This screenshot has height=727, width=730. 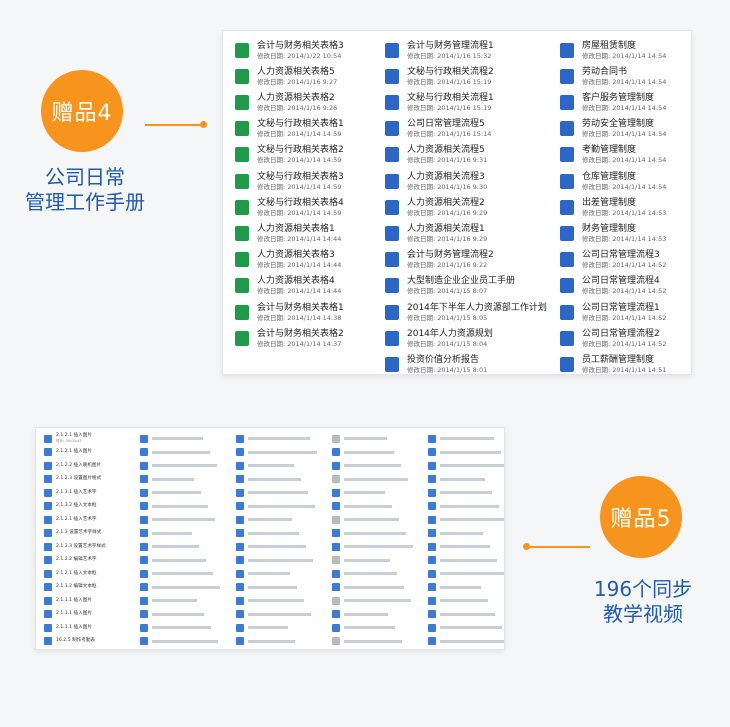 What do you see at coordinates (472, 102) in the screenshot?
I see `file-item: word-icon 文秘与行政相关流程1修改日期: 2014/1/16 15:19` at bounding box center [472, 102].